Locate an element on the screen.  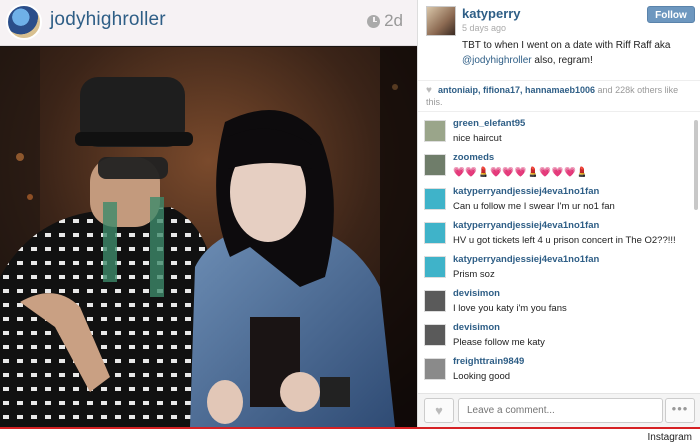
comment-text: 💗💗💄💗💗💗💄💗💗💗💄 is located at coordinates (521, 172).